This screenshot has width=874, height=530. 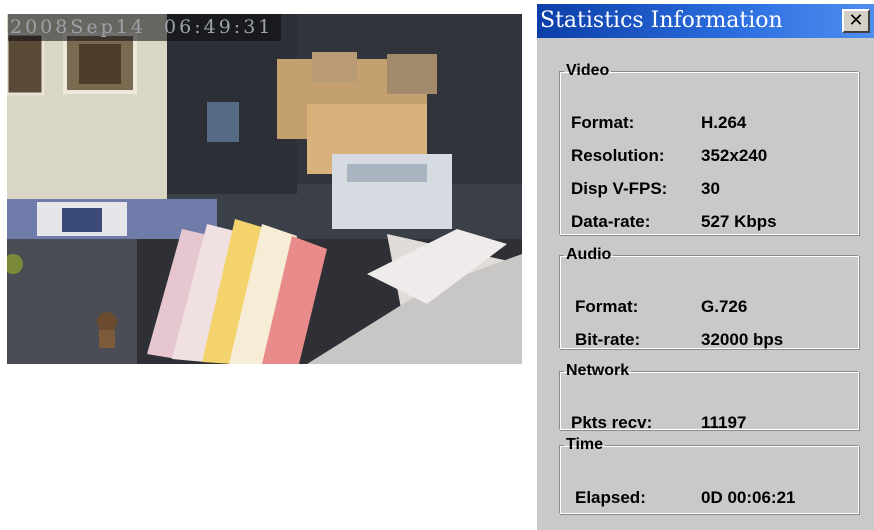 What do you see at coordinates (724, 306) in the screenshot?
I see `audio-format-value: G.726` at bounding box center [724, 306].